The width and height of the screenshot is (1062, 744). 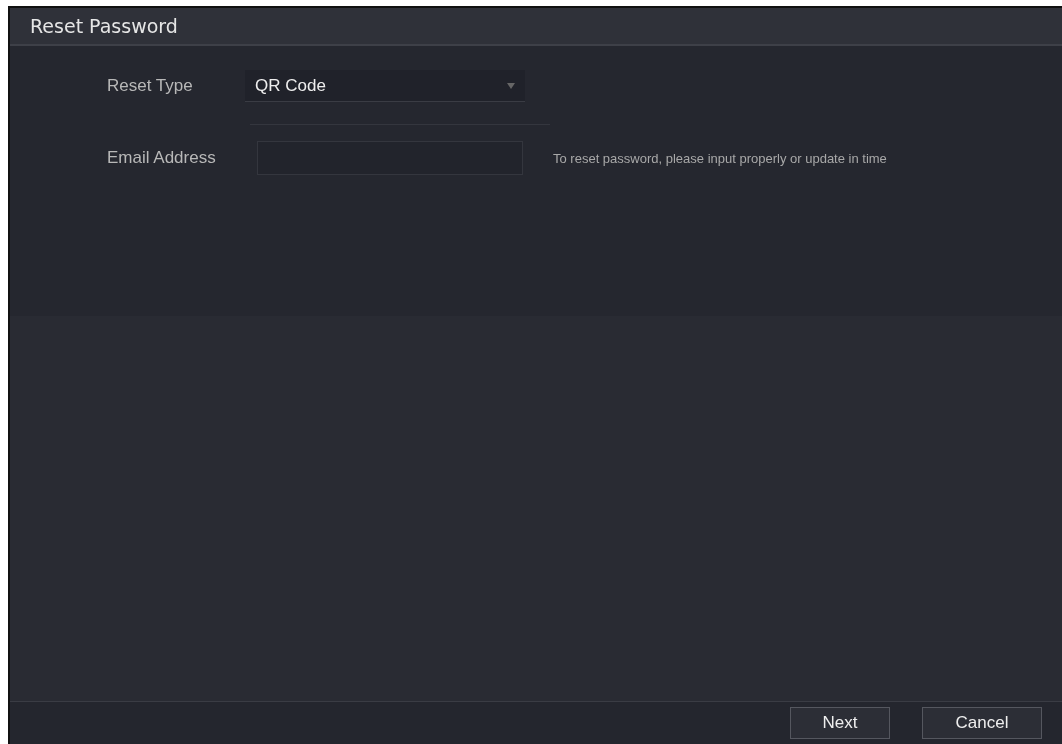 What do you see at coordinates (511, 85) in the screenshot?
I see `caret-icon` at bounding box center [511, 85].